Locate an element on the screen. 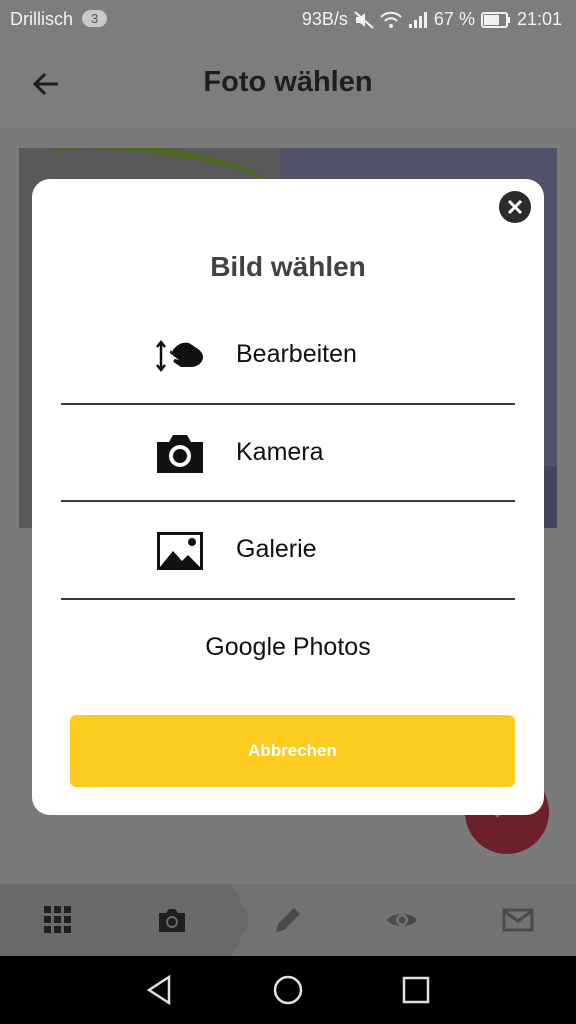 This screenshot has height=1024, width=576. option-galerie: Galerie is located at coordinates (288, 550).